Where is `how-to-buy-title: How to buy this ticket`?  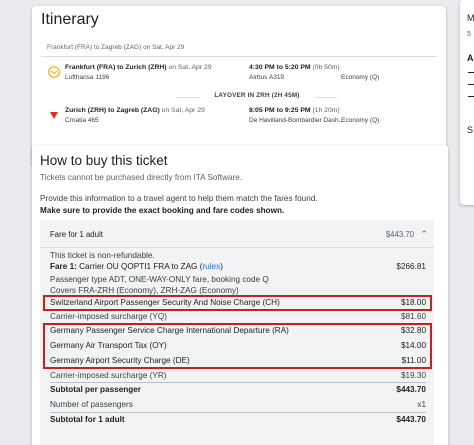
how-to-buy-title: How to buy this ticket is located at coordinates (104, 160).